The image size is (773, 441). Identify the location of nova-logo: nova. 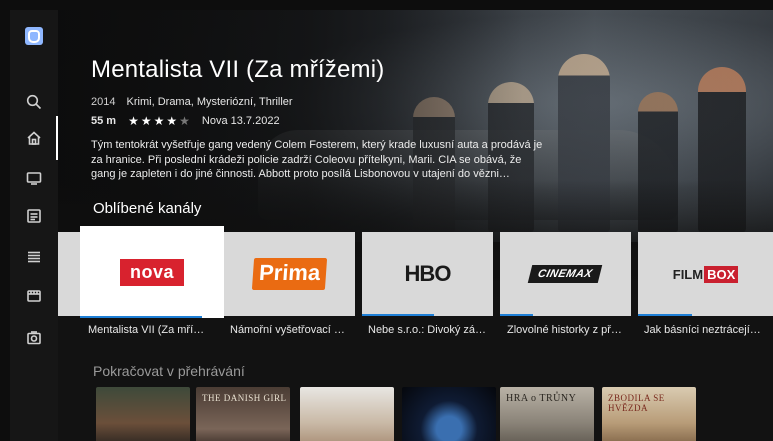
(151, 272).